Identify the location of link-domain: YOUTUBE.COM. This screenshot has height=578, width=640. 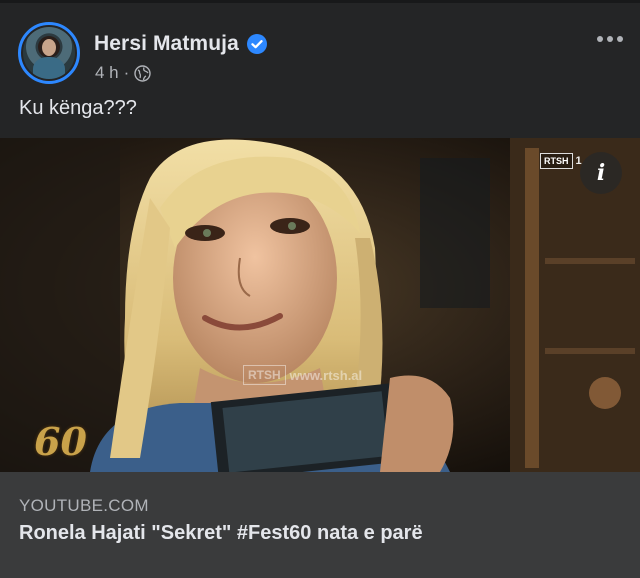
(84, 505).